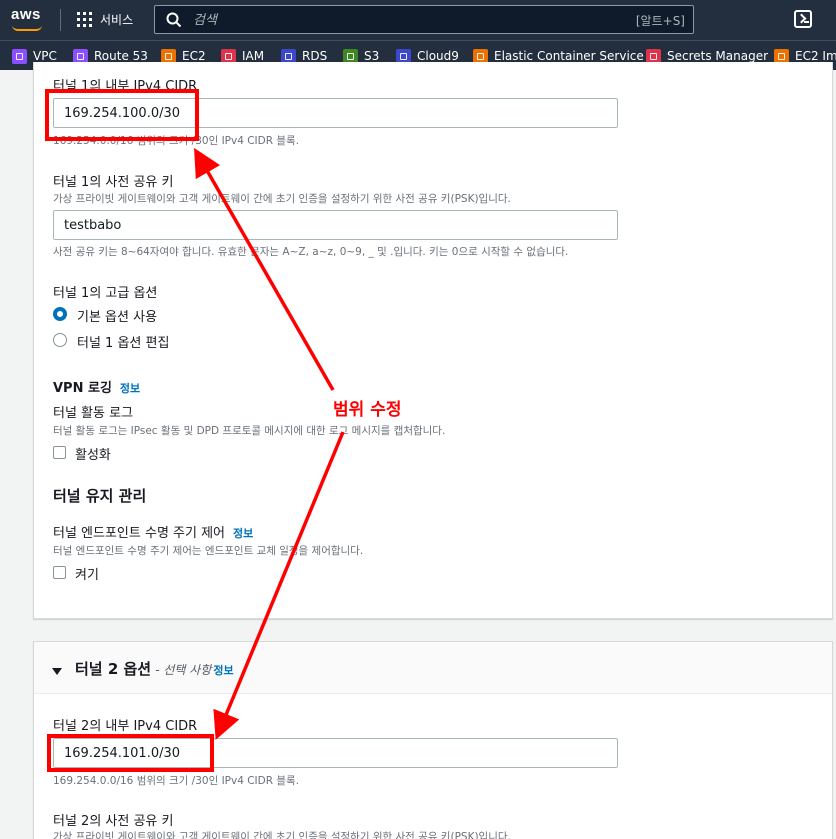 This screenshot has width=836, height=839. What do you see at coordinates (60, 20) in the screenshot?
I see `nav-divider` at bounding box center [60, 20].